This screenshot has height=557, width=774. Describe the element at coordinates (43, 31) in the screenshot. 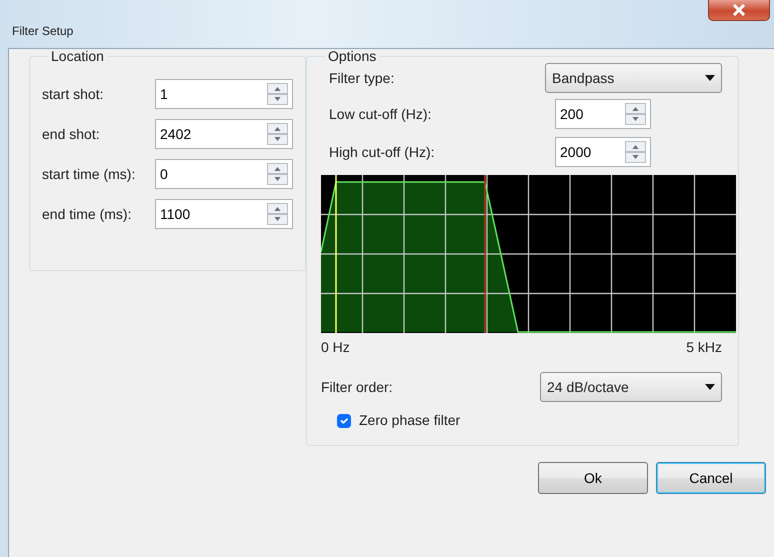

I see `window-title: Filter Setup` at that location.